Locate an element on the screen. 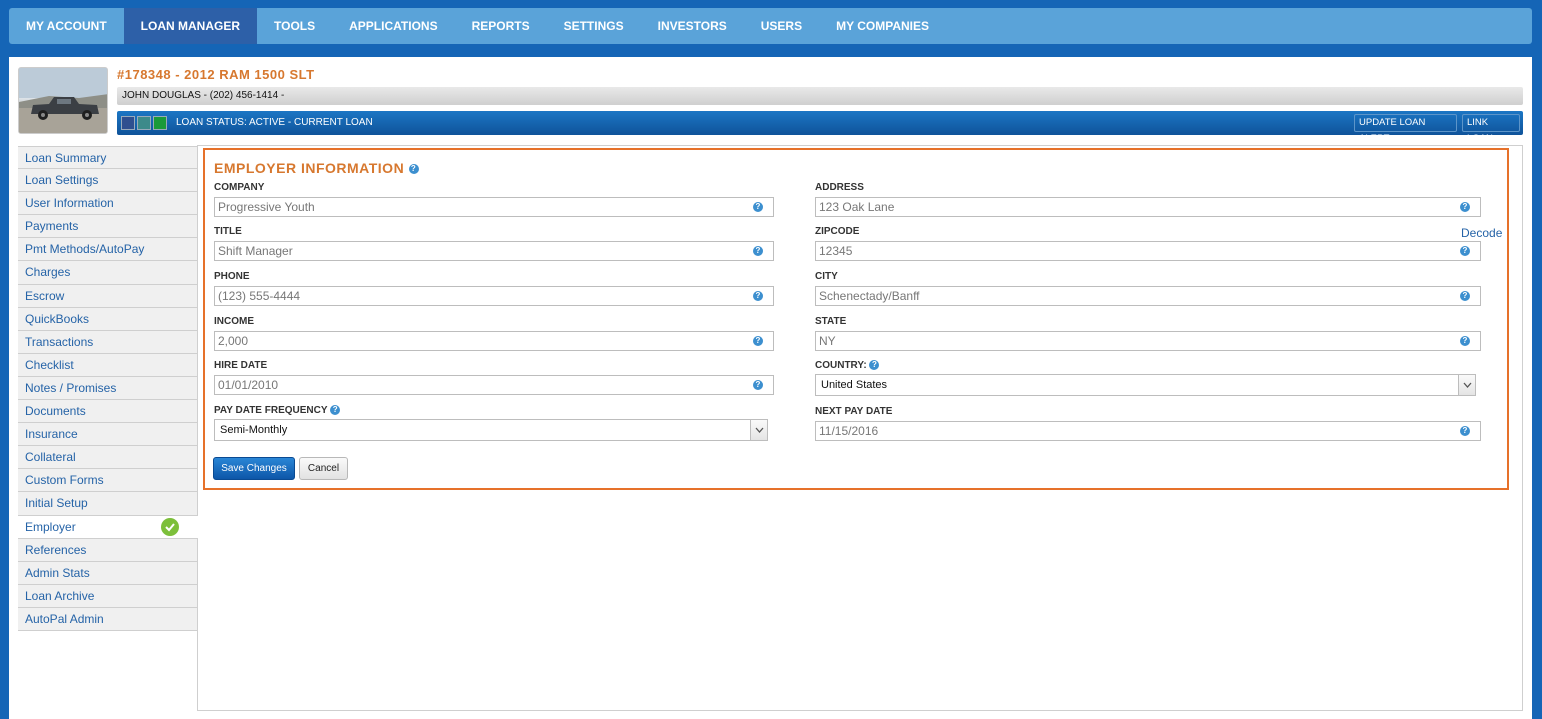  link-loan-button: LINK LOAN is located at coordinates (1491, 129).